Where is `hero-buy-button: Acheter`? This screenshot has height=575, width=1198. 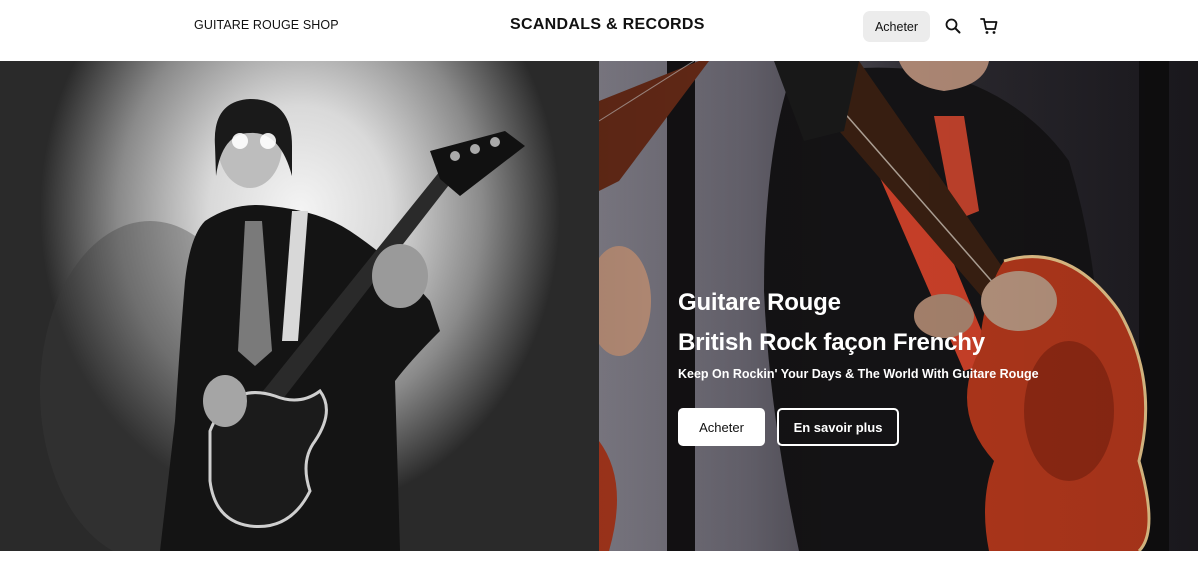 hero-buy-button: Acheter is located at coordinates (721, 427).